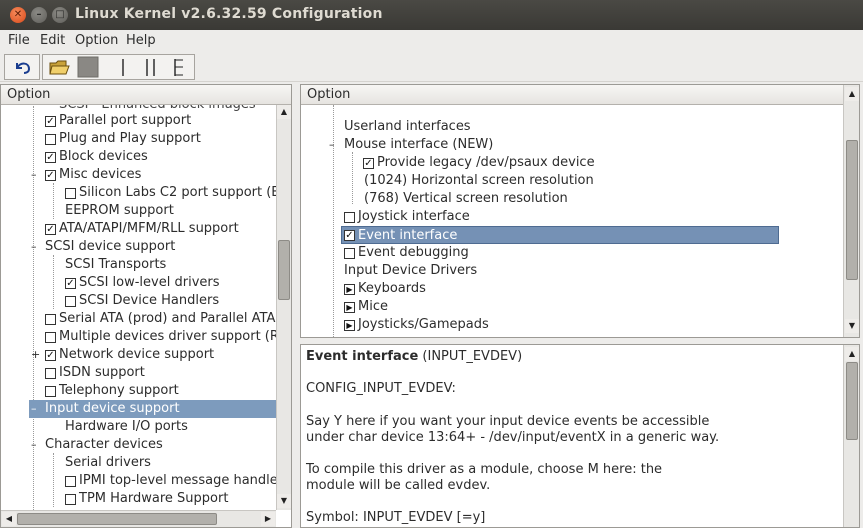 This screenshot has height=528, width=863. Describe the element at coordinates (431, 67) in the screenshot. I see `toolbar` at that location.